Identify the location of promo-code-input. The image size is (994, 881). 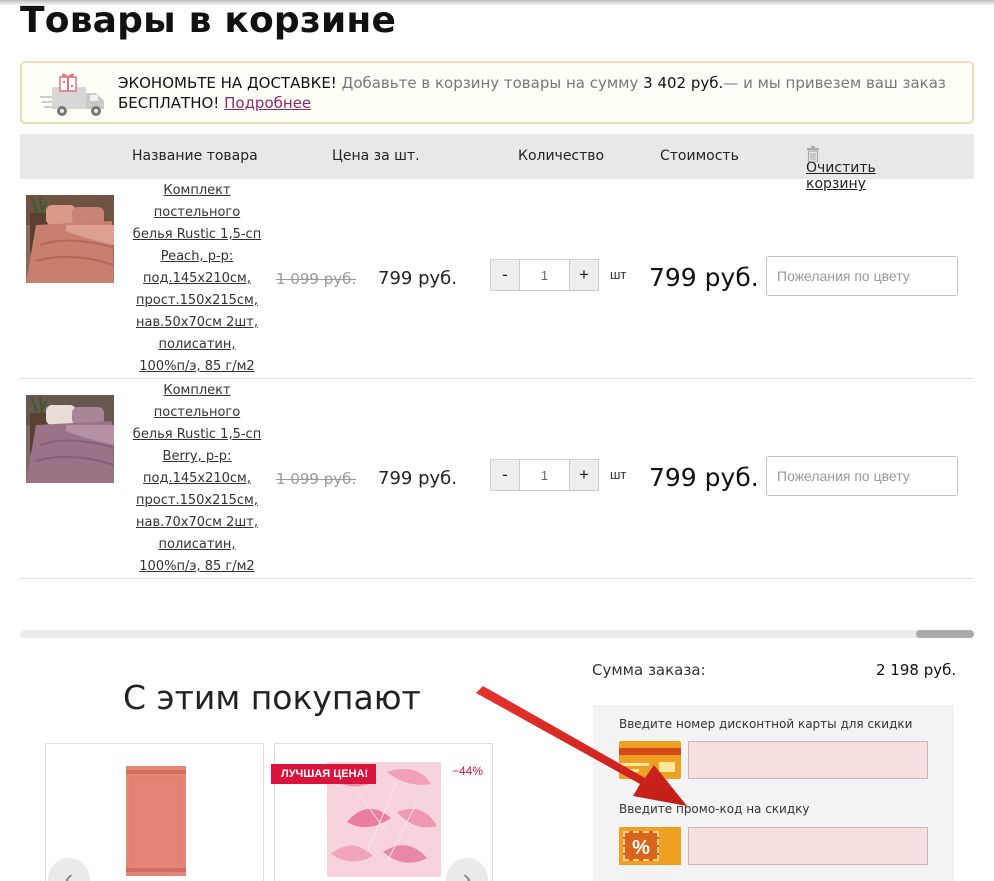
(808, 846).